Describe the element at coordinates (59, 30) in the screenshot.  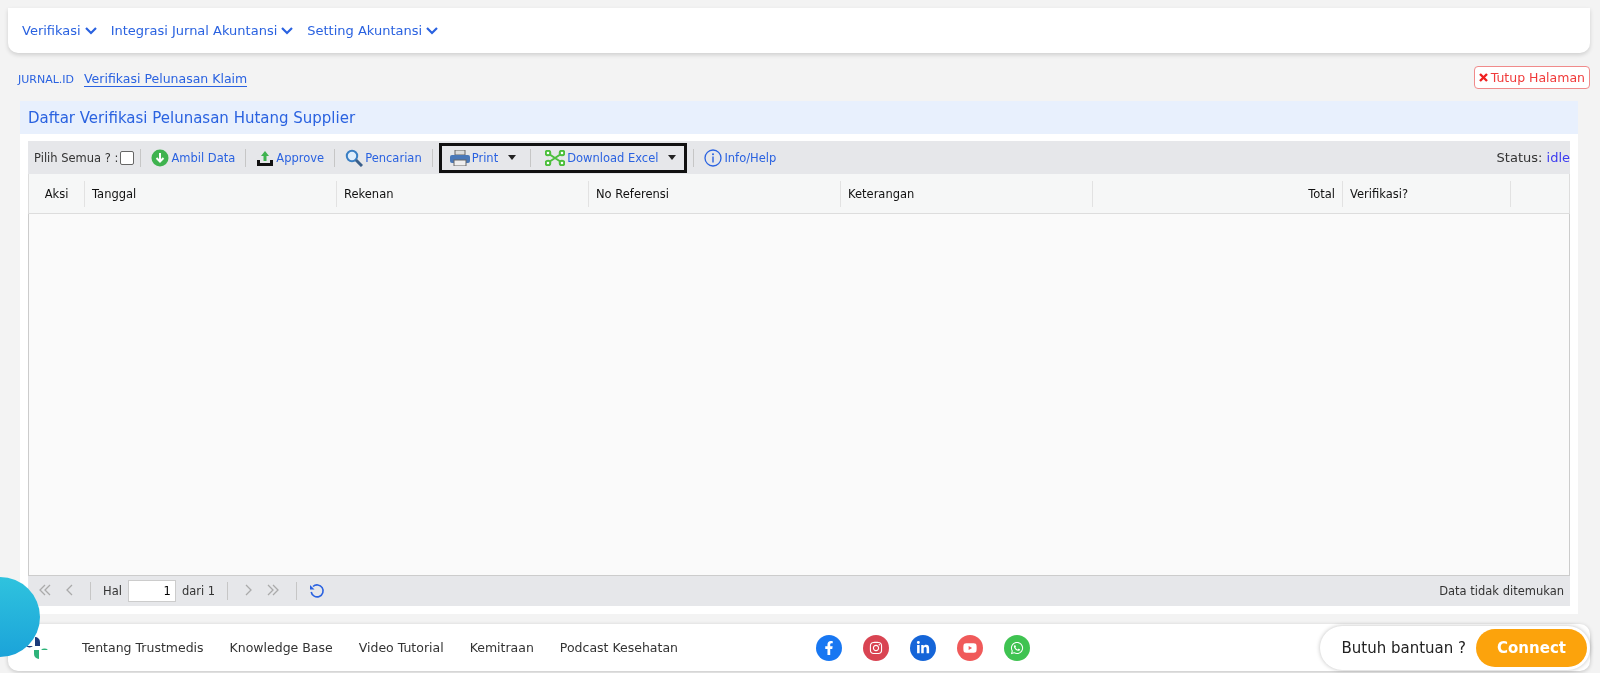
I see `menu-item: Verifikasi` at that location.